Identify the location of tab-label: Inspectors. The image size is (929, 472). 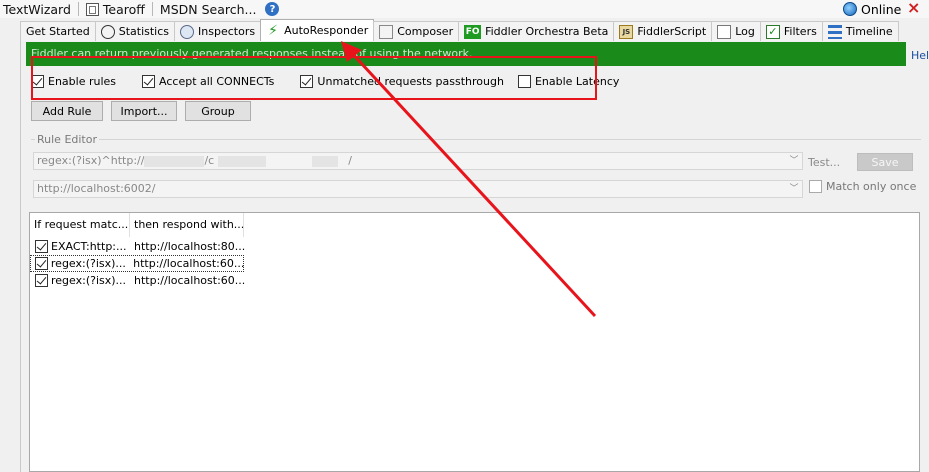
(227, 31).